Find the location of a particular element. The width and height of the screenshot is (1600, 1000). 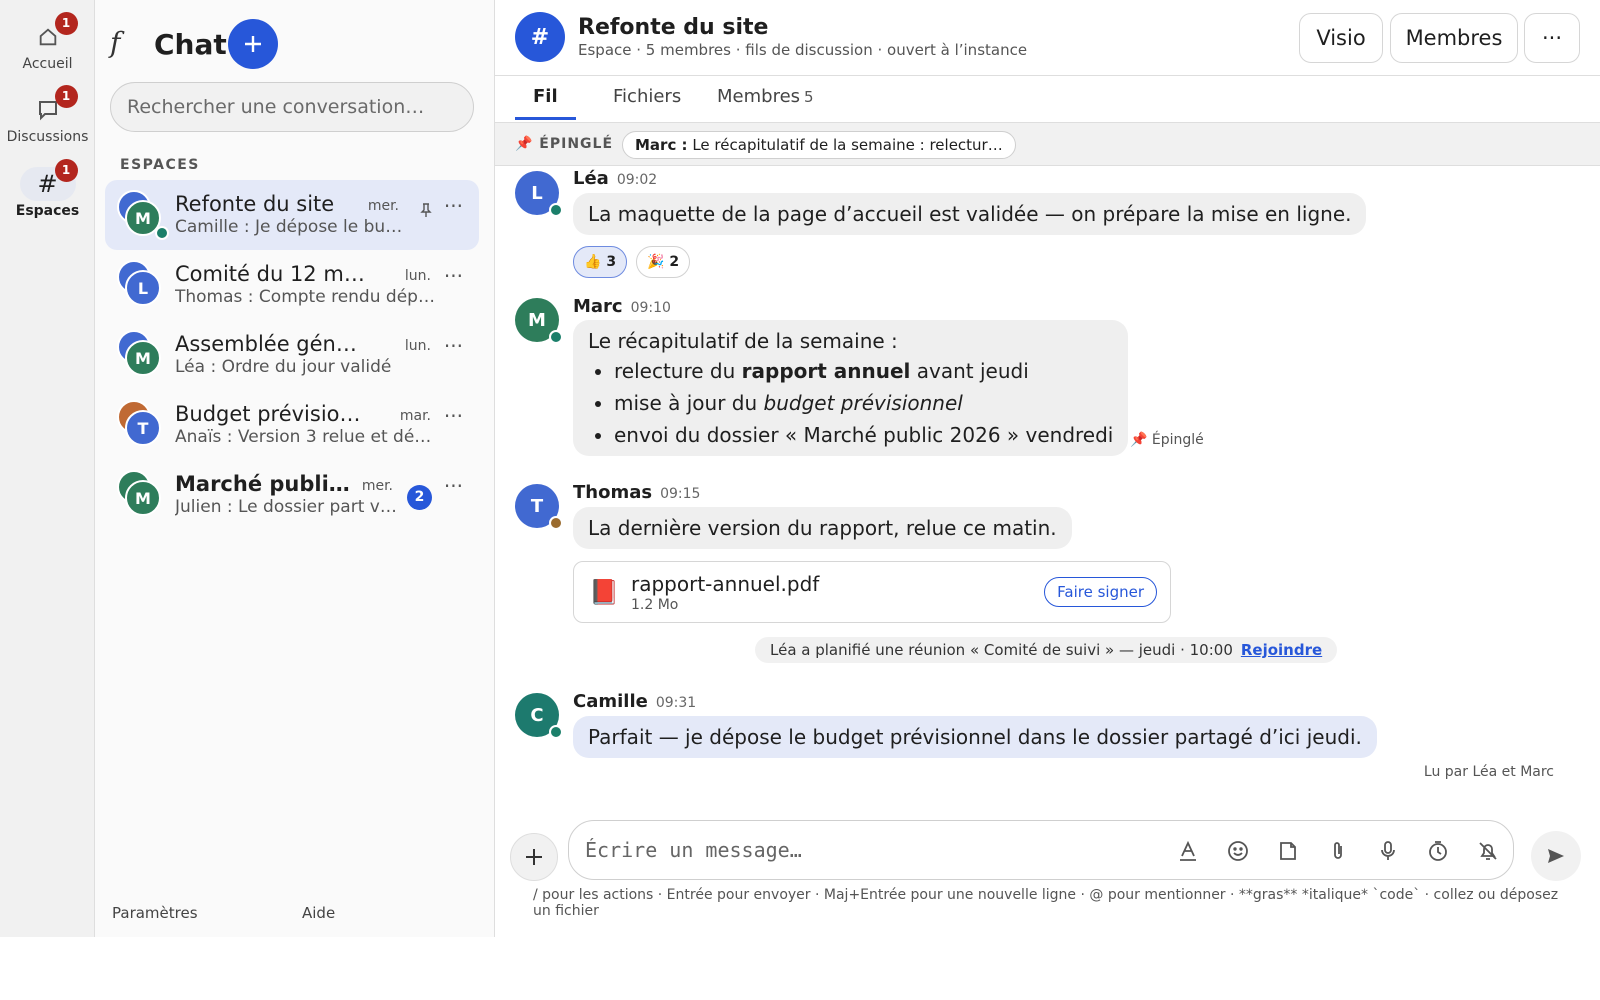

emoji-icon is located at coordinates (1238, 851).